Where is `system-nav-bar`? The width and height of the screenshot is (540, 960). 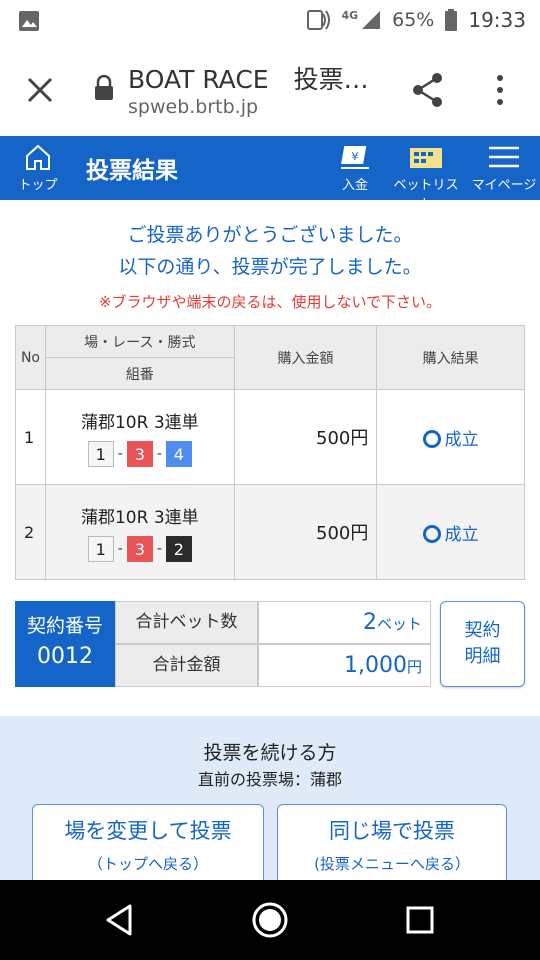 system-nav-bar is located at coordinates (270, 920).